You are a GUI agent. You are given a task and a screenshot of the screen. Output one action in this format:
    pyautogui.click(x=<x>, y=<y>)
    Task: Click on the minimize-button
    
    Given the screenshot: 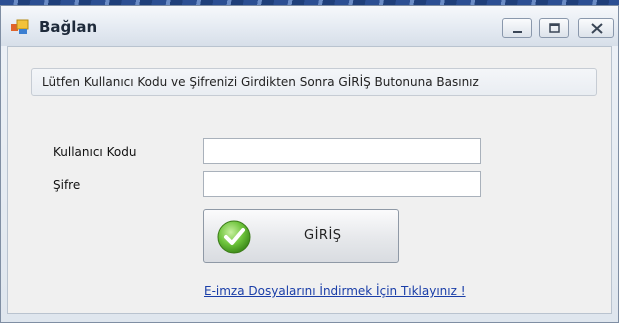 What is the action you would take?
    pyautogui.click(x=517, y=28)
    